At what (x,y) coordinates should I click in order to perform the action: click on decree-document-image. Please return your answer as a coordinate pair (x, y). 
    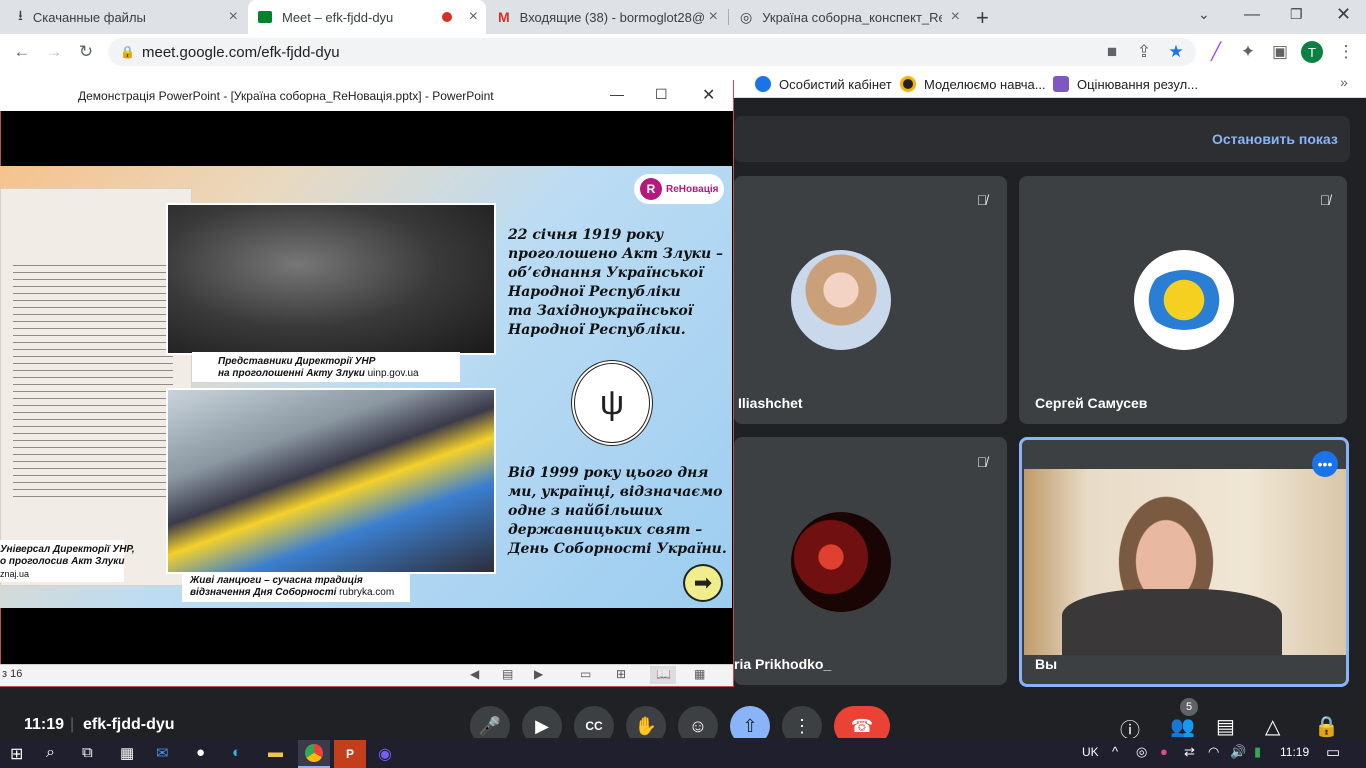
    Looking at the image, I should click on (96, 387).